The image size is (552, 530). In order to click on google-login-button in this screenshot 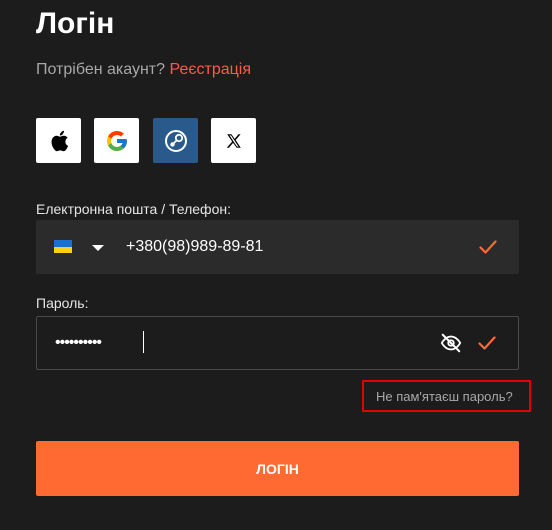, I will do `click(116, 140)`.